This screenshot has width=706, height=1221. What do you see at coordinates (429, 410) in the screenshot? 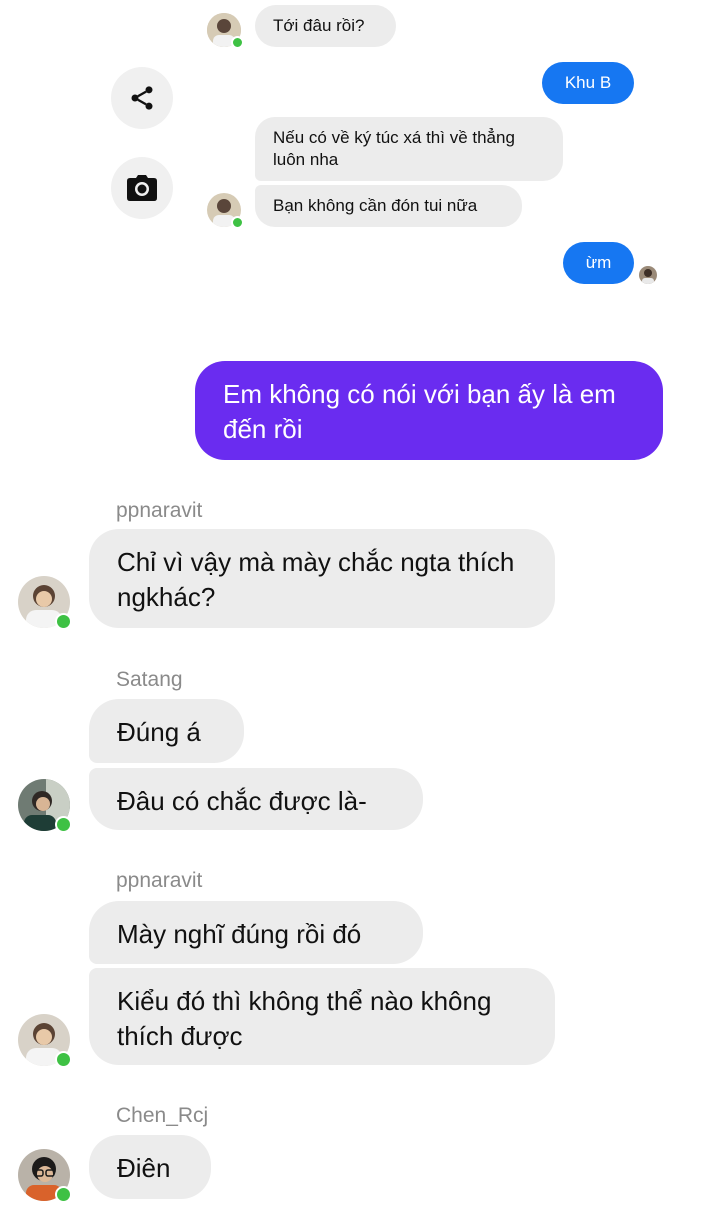
I see `message-bubble: Em không có nói với bạn ấy là em đến rồi` at bounding box center [429, 410].